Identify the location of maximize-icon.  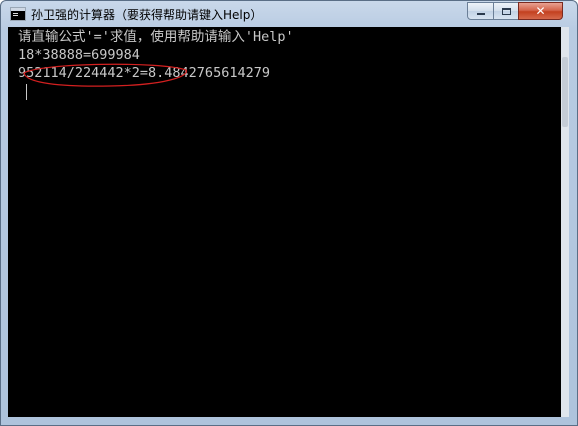
(506, 11).